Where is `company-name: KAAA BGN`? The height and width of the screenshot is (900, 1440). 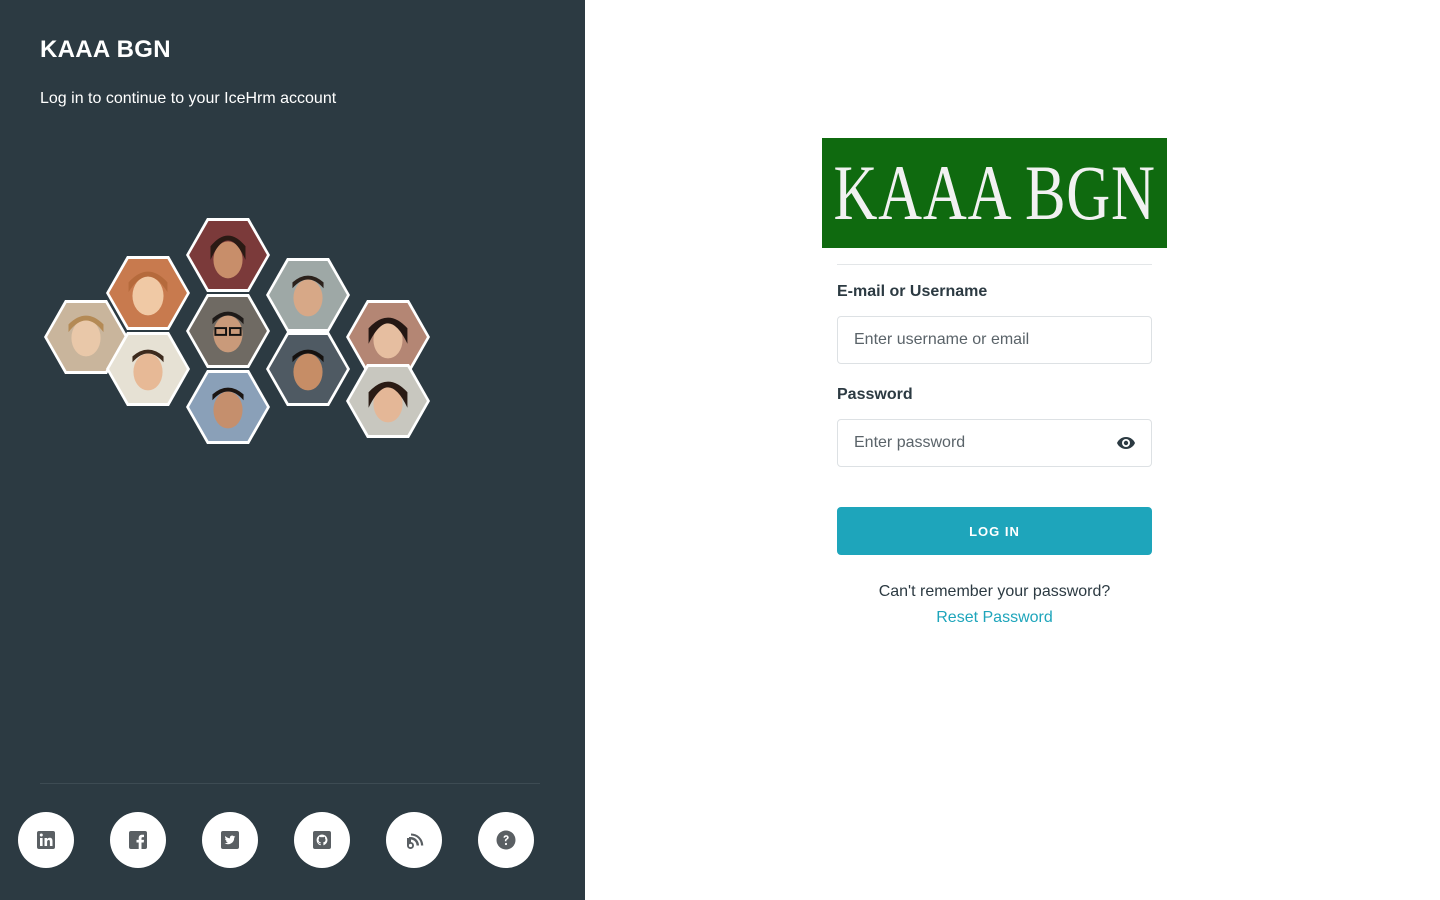 company-name: KAAA BGN is located at coordinates (105, 49).